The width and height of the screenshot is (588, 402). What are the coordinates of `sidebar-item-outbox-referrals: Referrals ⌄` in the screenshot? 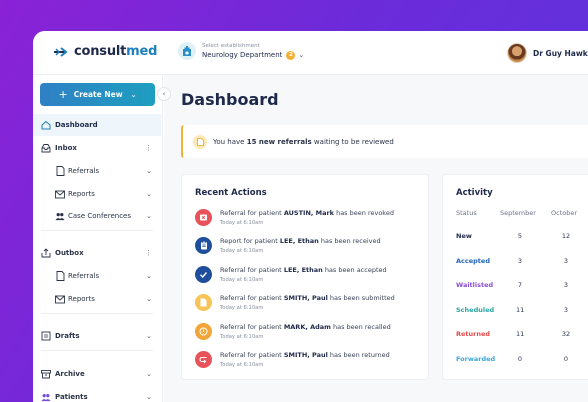 It's located at (97, 276).